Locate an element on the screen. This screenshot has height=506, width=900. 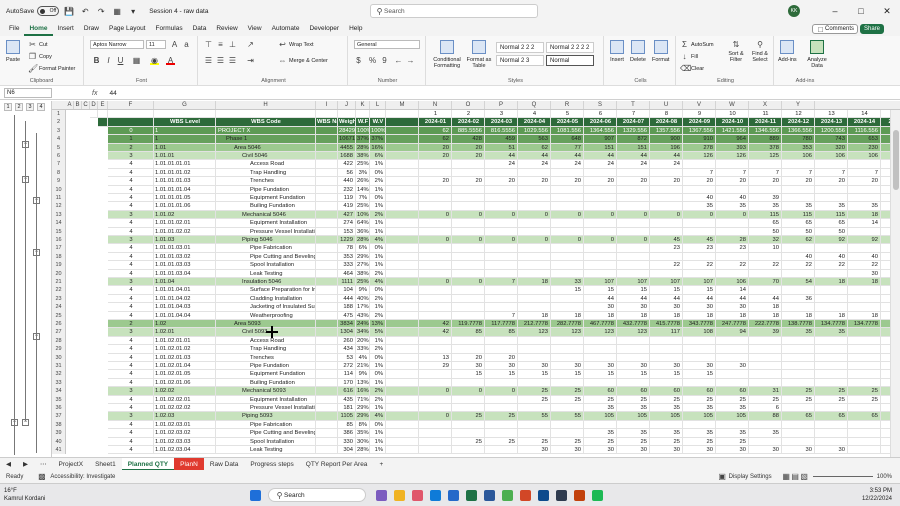
row-number: 25 is located at coordinates (59, 315).